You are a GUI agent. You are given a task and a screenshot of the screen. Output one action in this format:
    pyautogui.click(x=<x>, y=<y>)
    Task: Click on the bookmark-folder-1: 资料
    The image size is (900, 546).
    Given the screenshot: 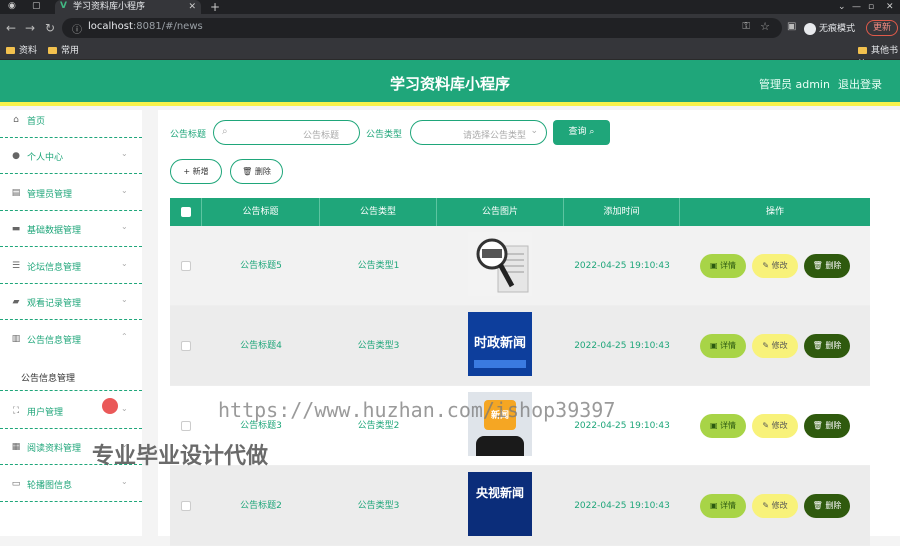 What is the action you would take?
    pyautogui.click(x=21, y=51)
    